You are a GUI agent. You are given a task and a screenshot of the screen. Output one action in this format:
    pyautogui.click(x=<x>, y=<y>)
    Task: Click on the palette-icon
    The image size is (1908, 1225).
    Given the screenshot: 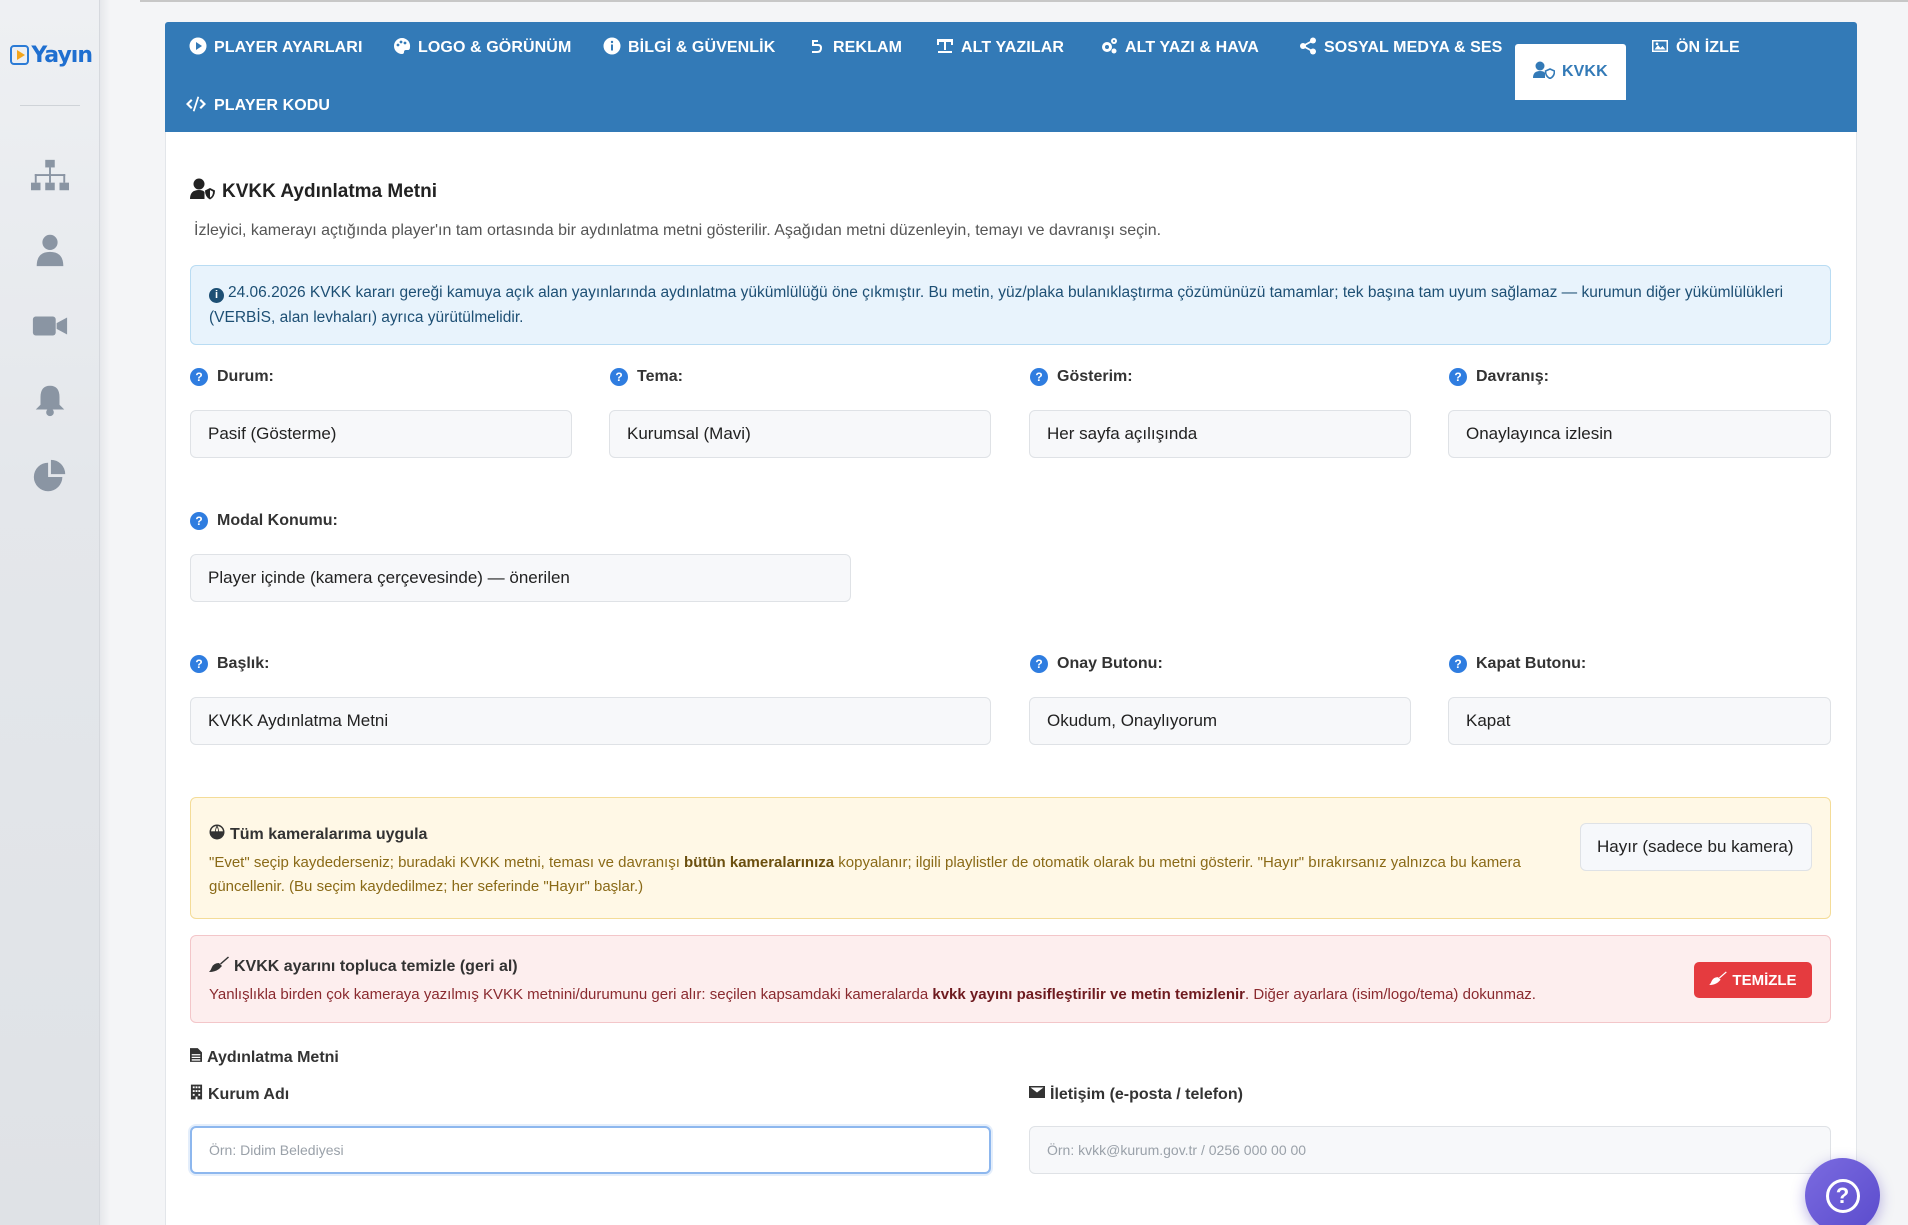 What is the action you would take?
    pyautogui.click(x=405, y=48)
    